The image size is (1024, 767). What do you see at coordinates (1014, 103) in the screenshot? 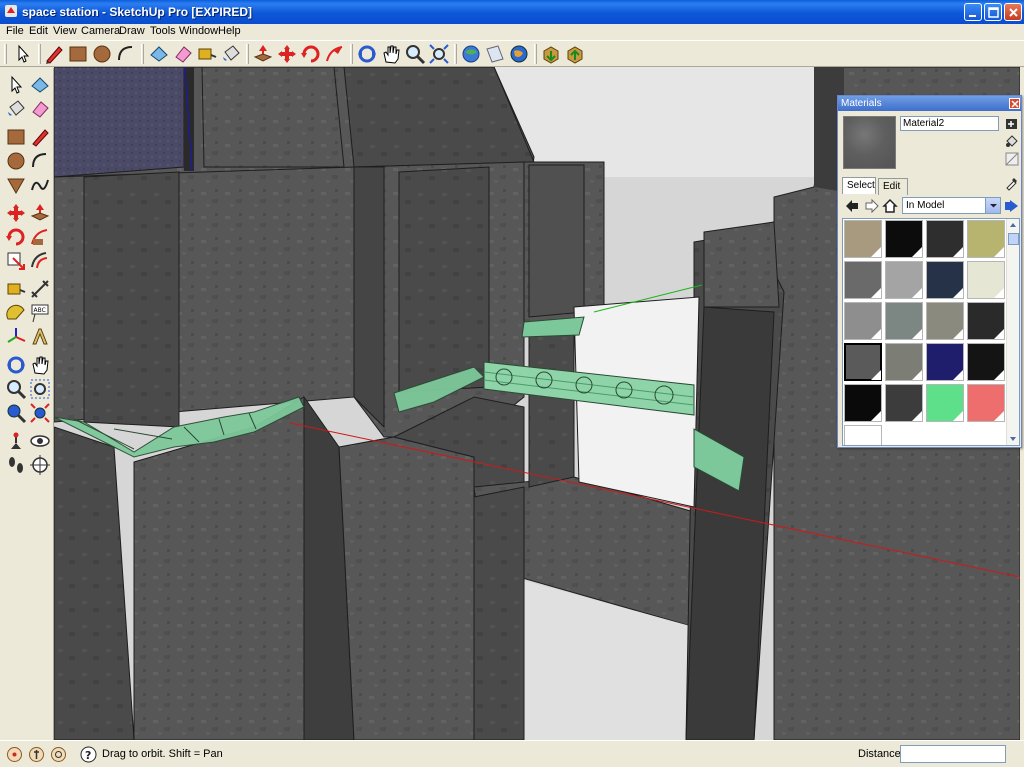
I see `materials-close-button` at bounding box center [1014, 103].